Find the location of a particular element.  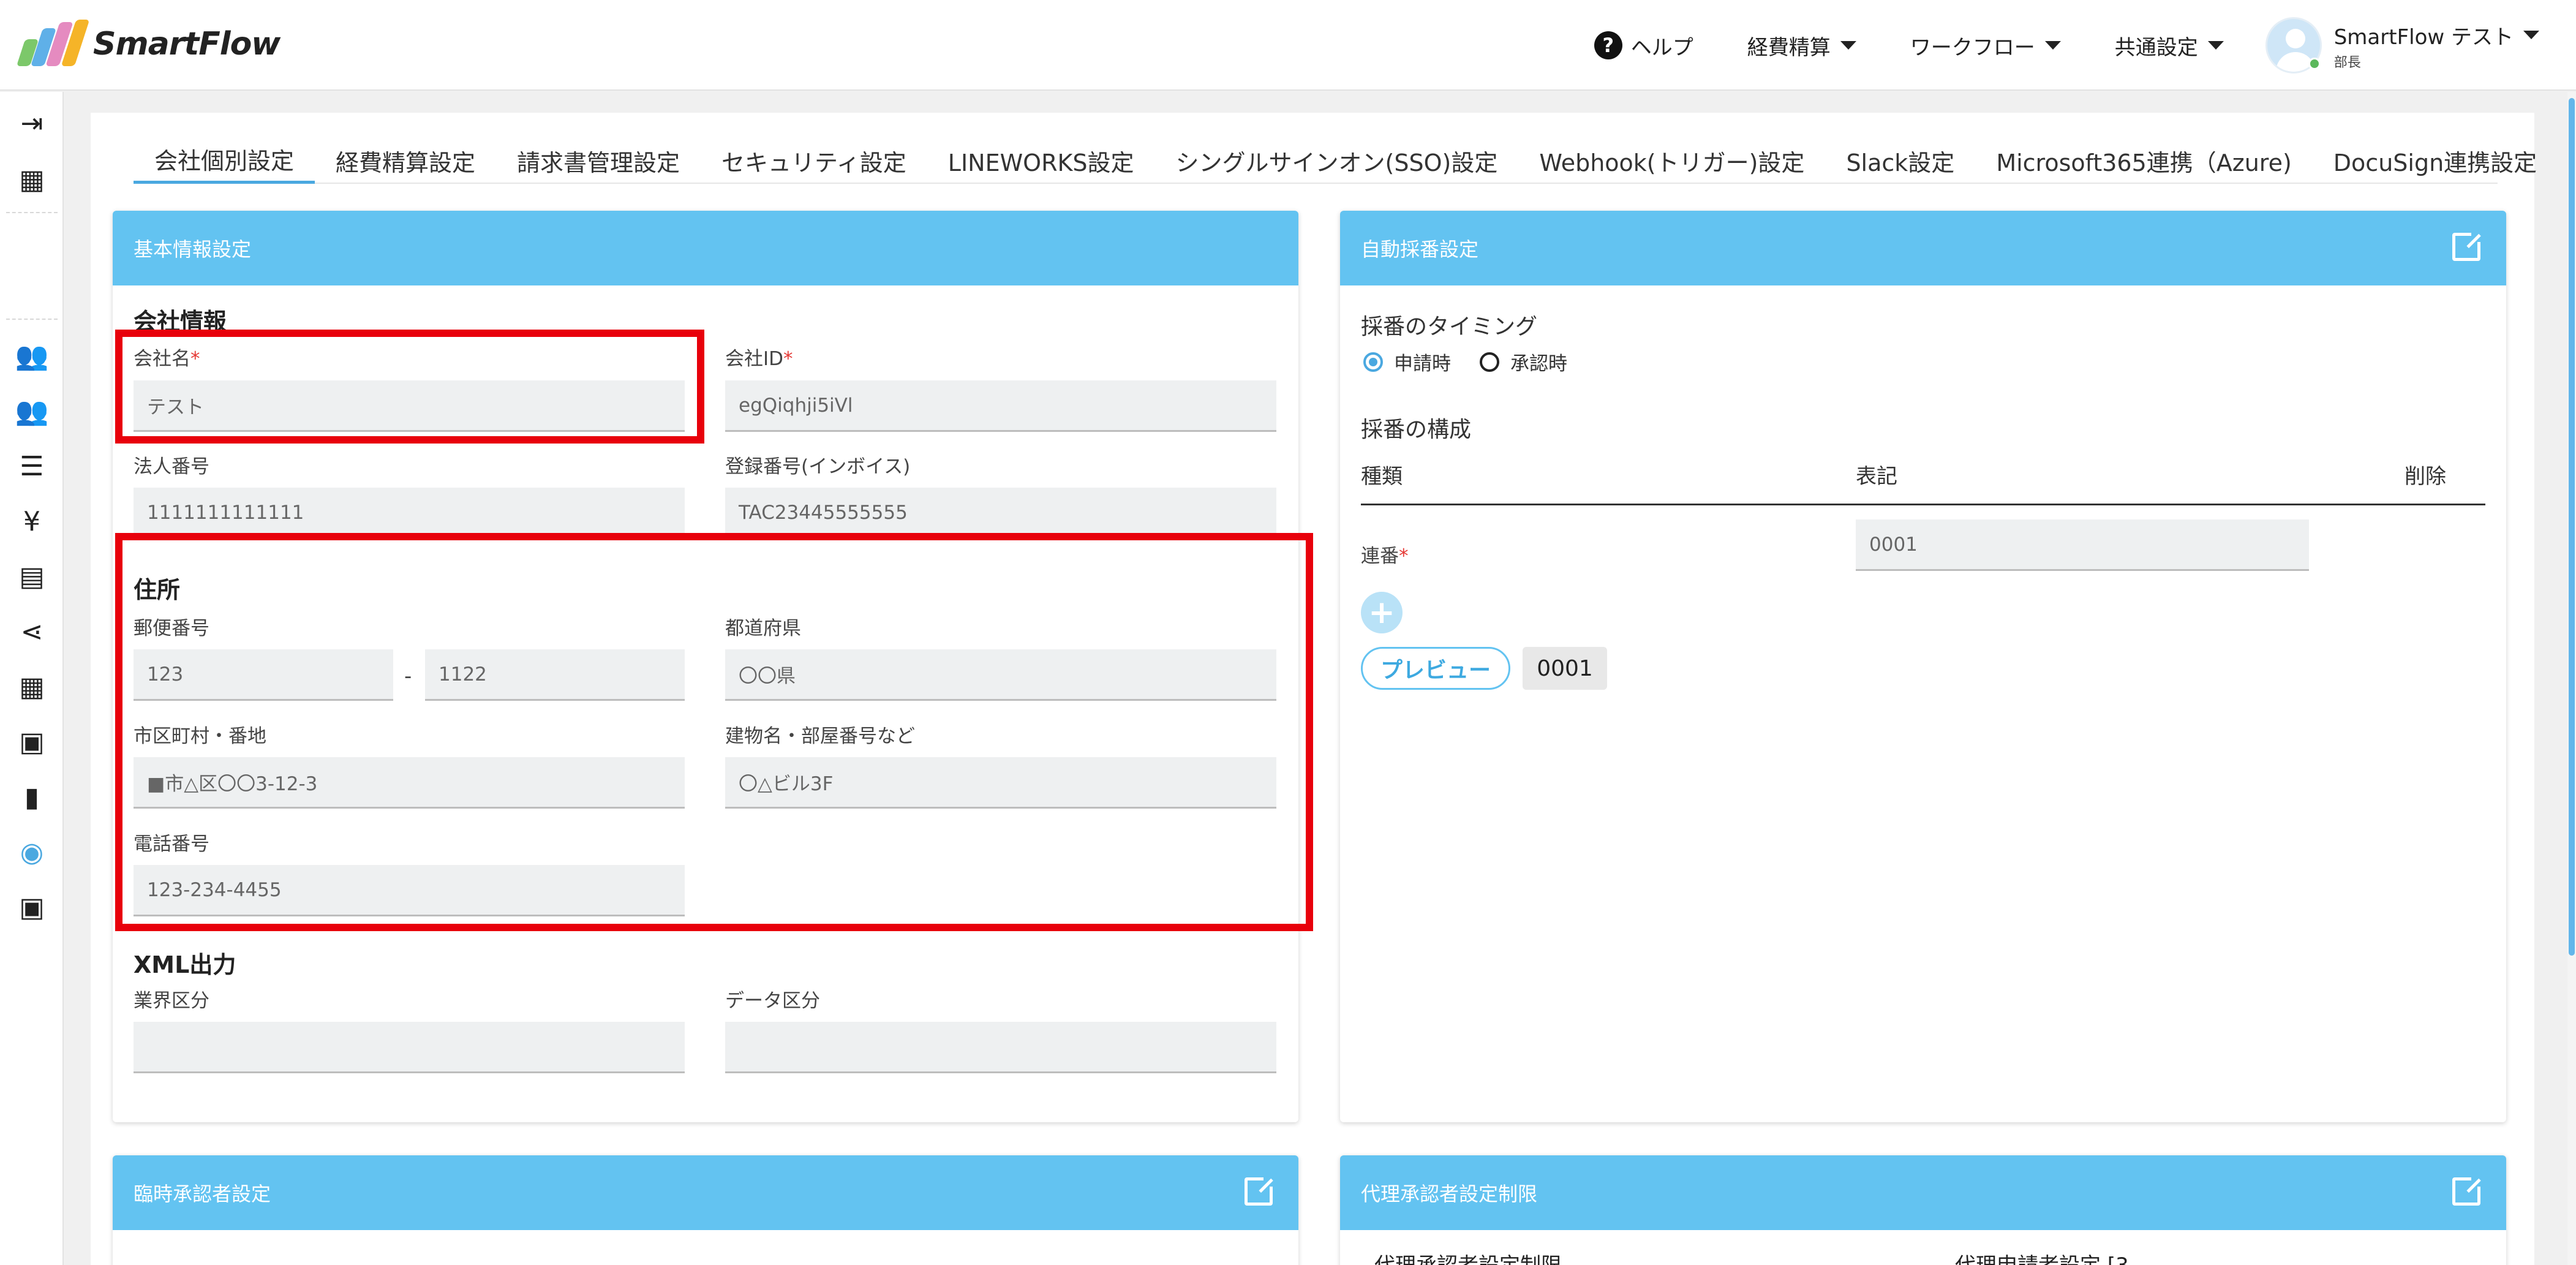

radio-unchecked-icon is located at coordinates (1489, 362).